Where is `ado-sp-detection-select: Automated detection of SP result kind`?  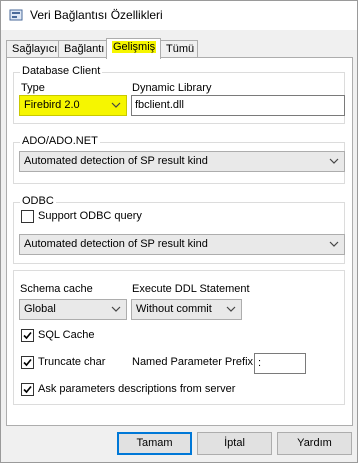
ado-sp-detection-select: Automated detection of SP result kind is located at coordinates (182, 161).